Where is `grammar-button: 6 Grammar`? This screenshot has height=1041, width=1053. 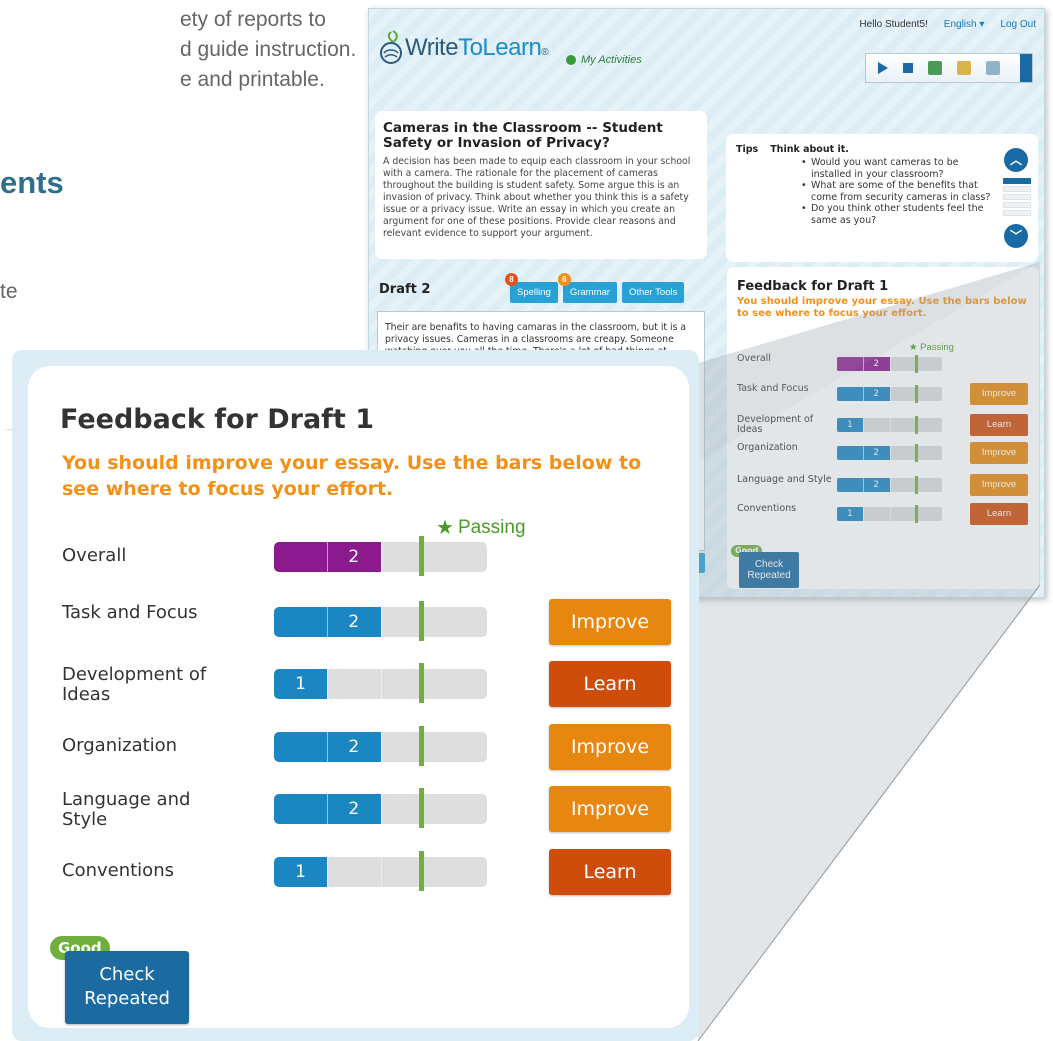
grammar-button: 6 Grammar is located at coordinates (587, 288).